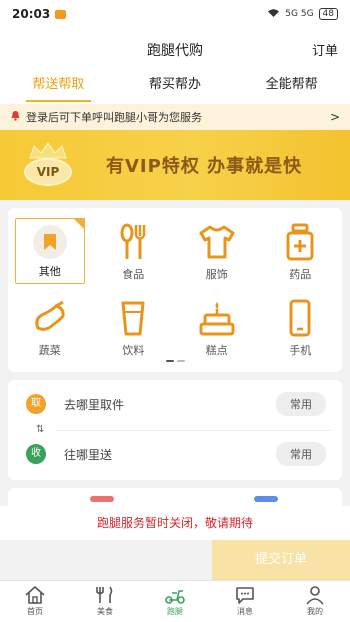 This screenshot has width=350, height=622. What do you see at coordinates (325, 49) in the screenshot?
I see `orders-button: 订单` at bounding box center [325, 49].